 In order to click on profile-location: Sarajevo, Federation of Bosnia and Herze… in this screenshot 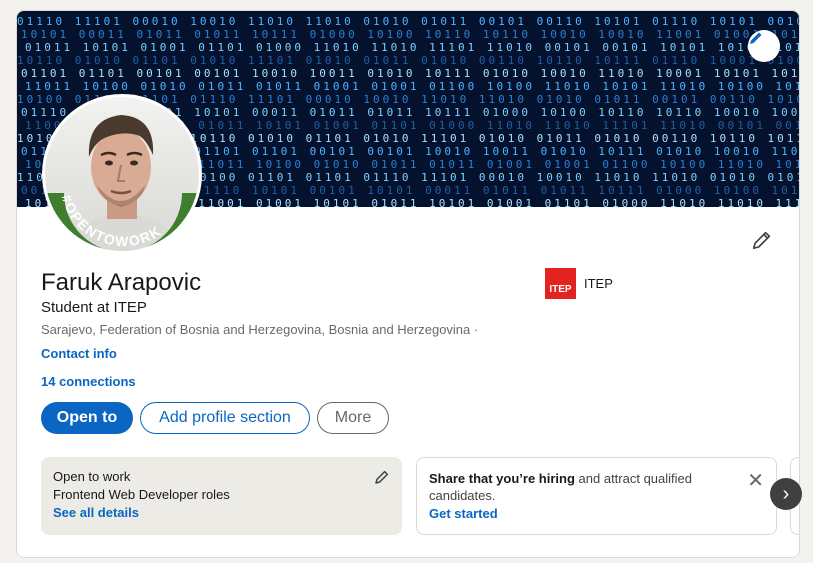, I will do `click(260, 329)`.